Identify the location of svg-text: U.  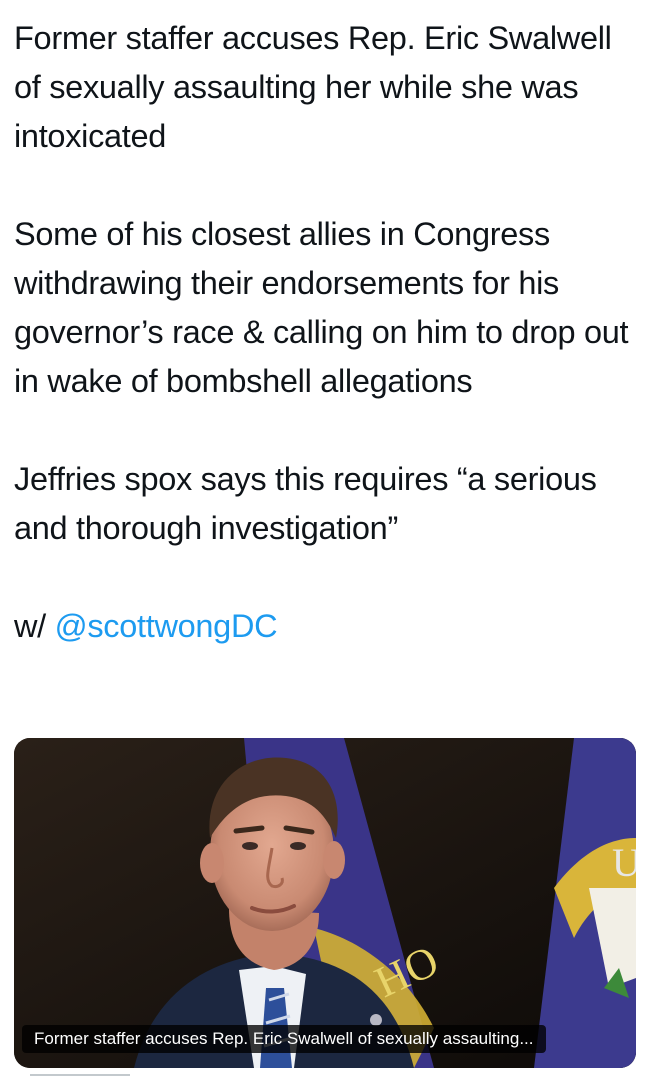
(624, 862).